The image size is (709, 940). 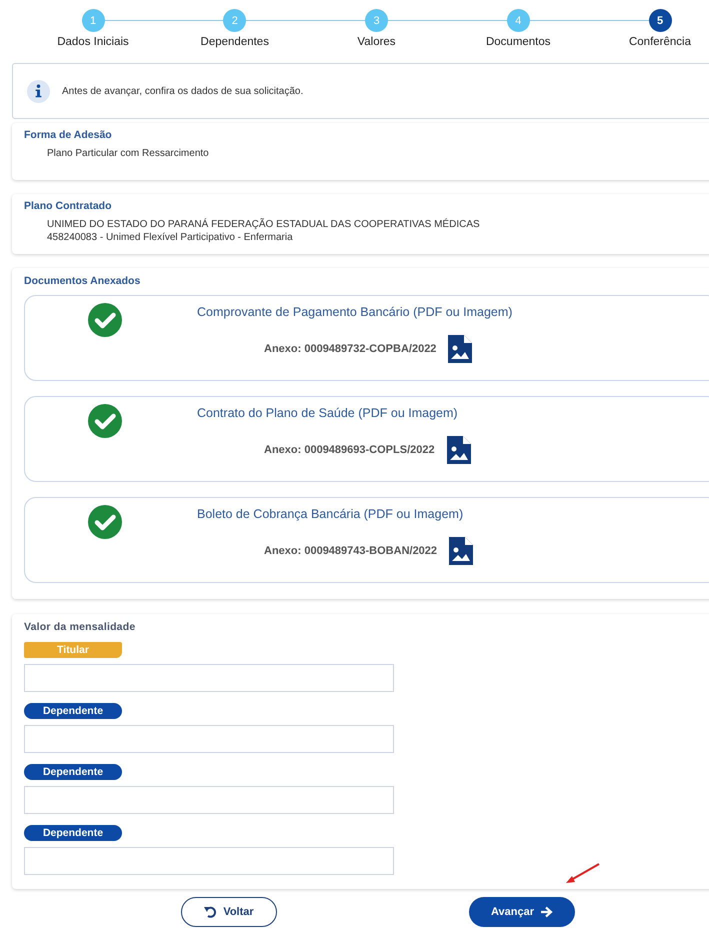 What do you see at coordinates (73, 650) in the screenshot?
I see `titular-badge: Titular` at bounding box center [73, 650].